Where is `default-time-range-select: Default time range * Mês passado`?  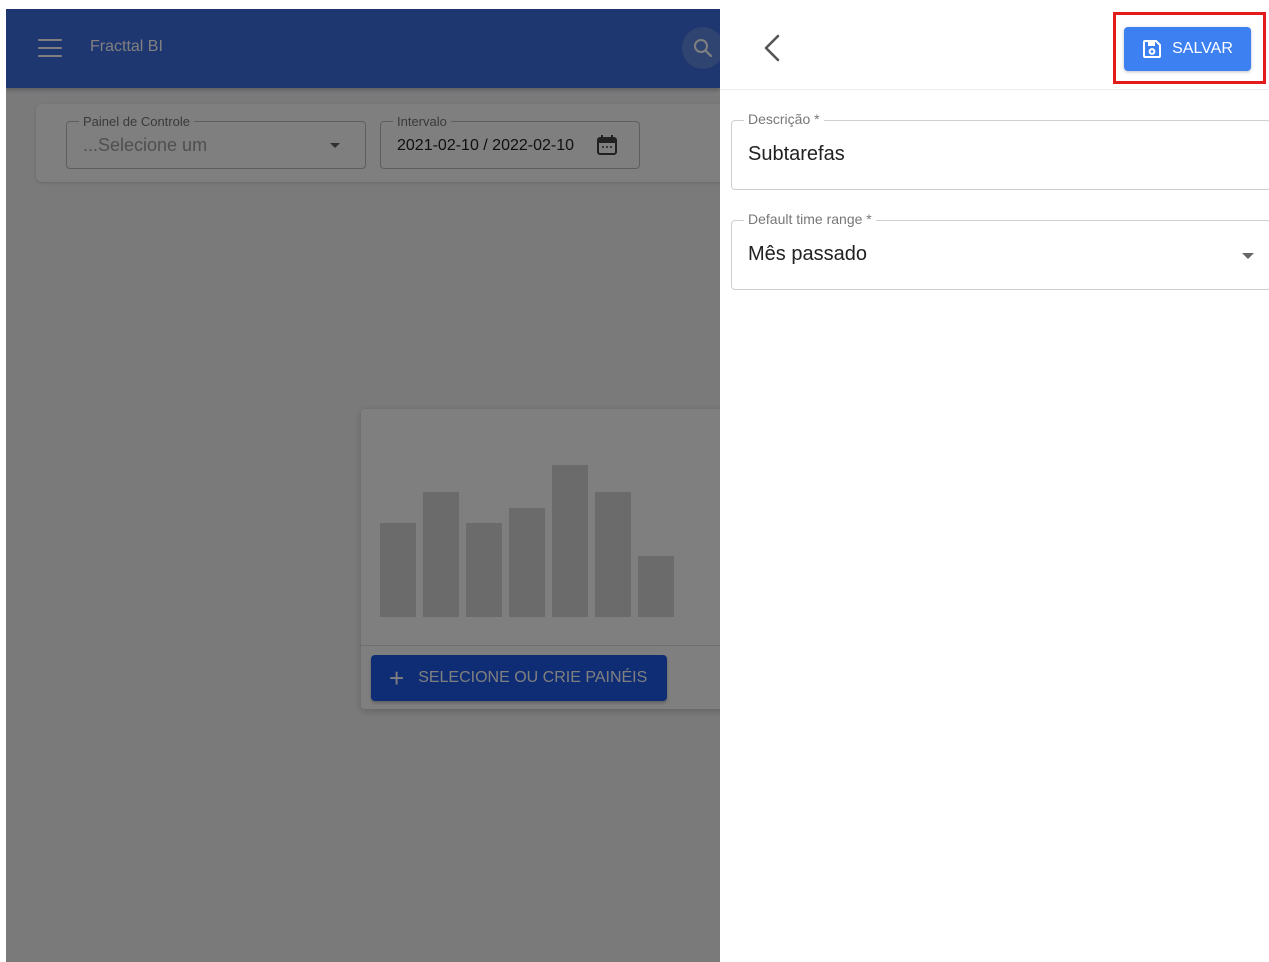
default-time-range-select: Default time range * Mês passado is located at coordinates (1000, 250).